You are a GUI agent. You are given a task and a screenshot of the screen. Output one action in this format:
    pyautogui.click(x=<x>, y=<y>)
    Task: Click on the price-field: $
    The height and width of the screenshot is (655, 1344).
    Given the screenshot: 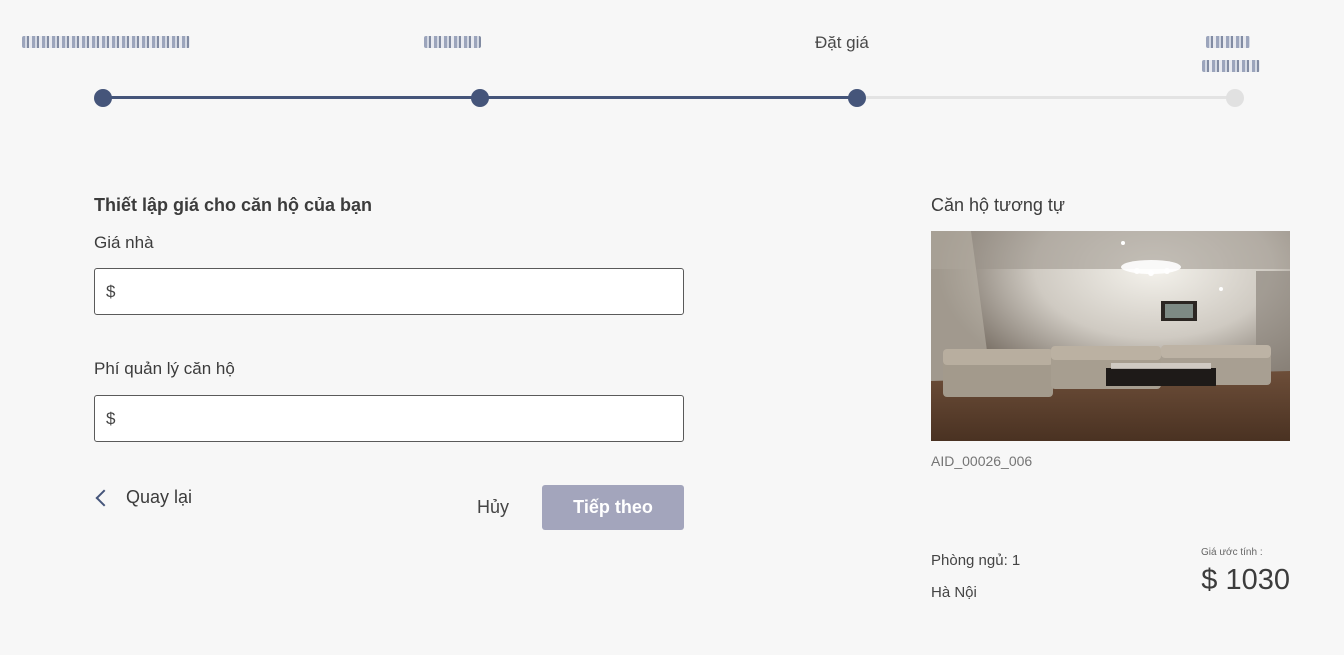 What is the action you would take?
    pyautogui.click(x=389, y=291)
    